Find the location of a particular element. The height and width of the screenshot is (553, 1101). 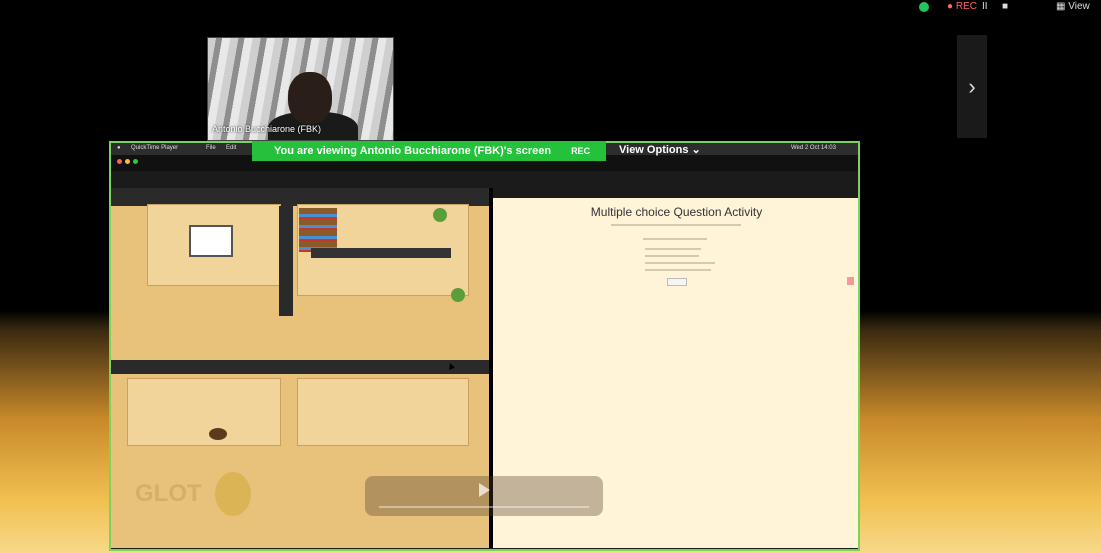

view-options-label: View Options is located at coordinates (654, 150).